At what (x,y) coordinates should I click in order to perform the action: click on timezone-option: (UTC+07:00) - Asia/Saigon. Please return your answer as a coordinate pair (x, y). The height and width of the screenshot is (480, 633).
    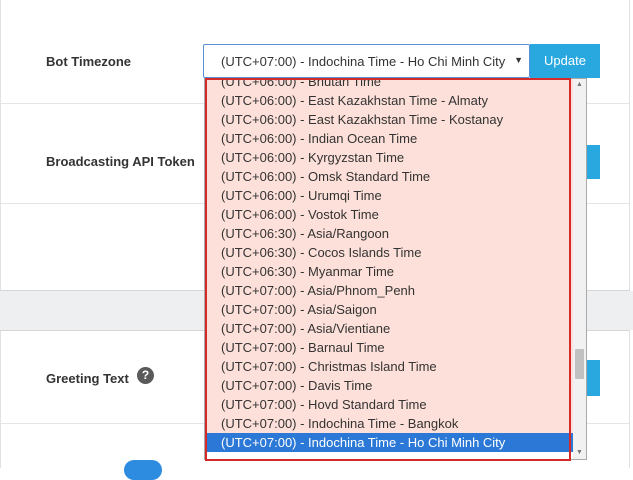
    Looking at the image, I should click on (390, 309).